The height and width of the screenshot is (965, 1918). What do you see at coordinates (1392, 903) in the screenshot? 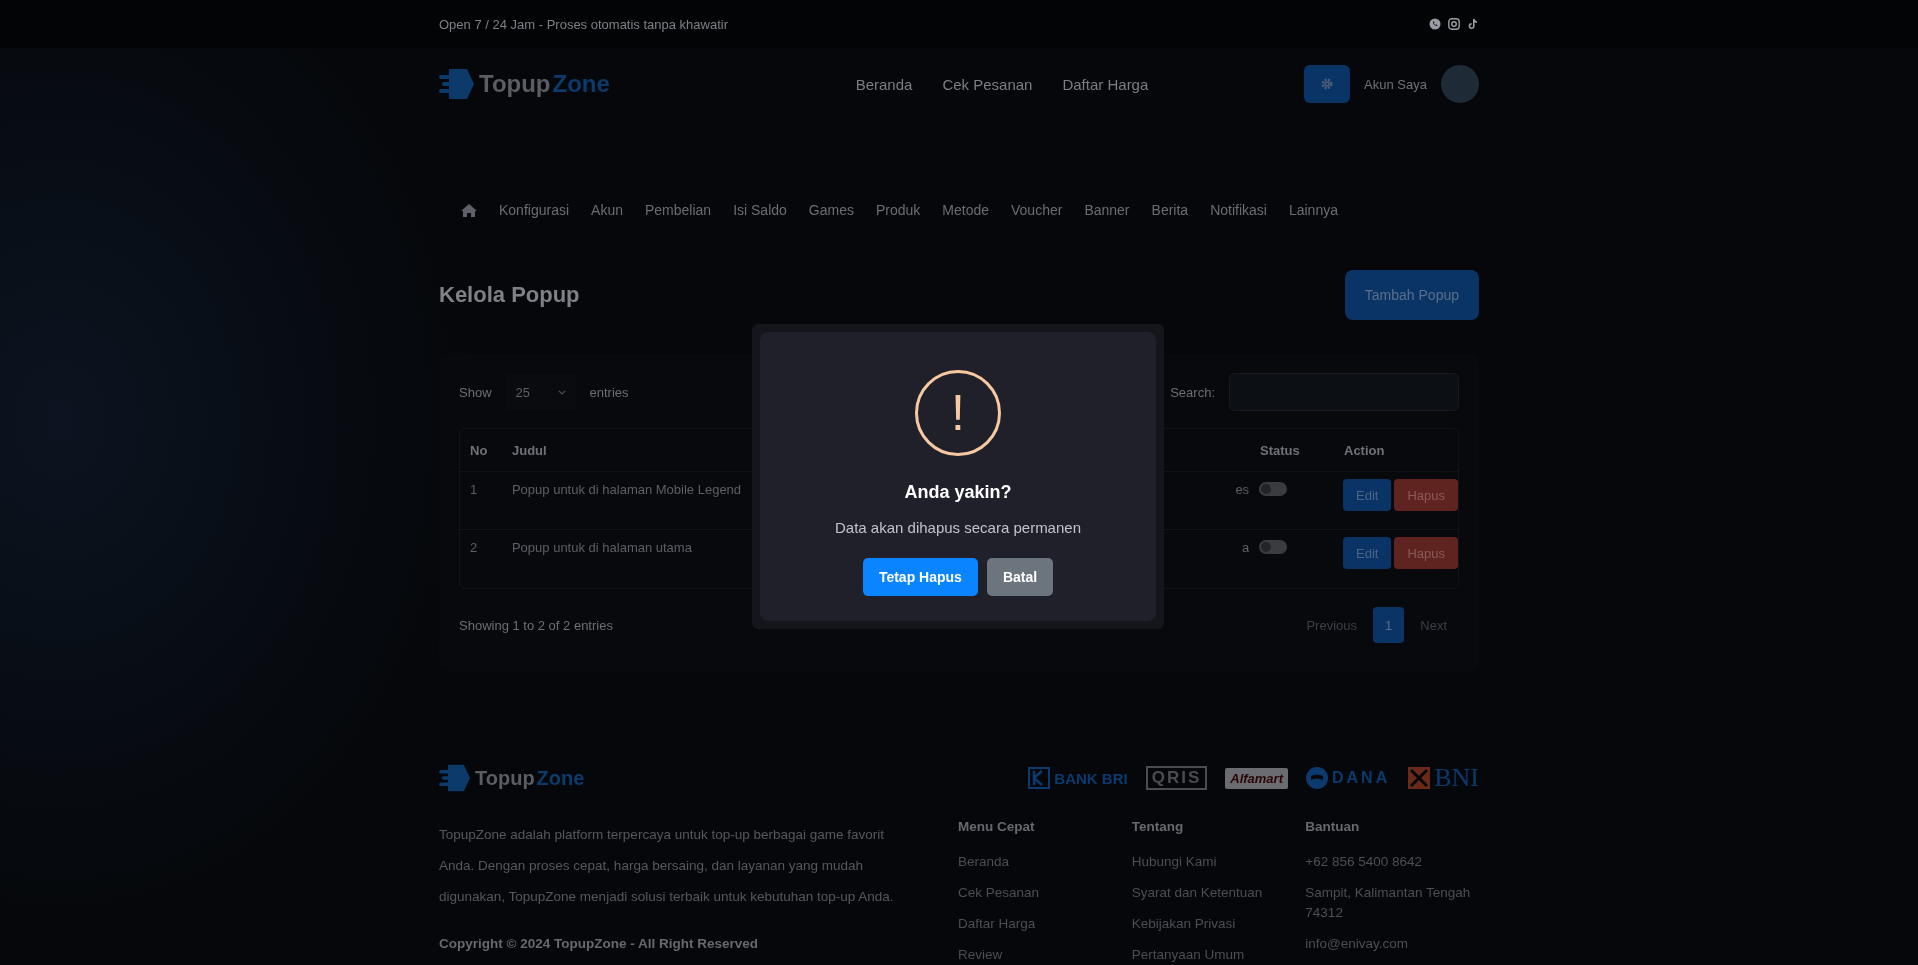
I see `footer-link: Sampit, Kalimantan Tengah 74312` at bounding box center [1392, 903].